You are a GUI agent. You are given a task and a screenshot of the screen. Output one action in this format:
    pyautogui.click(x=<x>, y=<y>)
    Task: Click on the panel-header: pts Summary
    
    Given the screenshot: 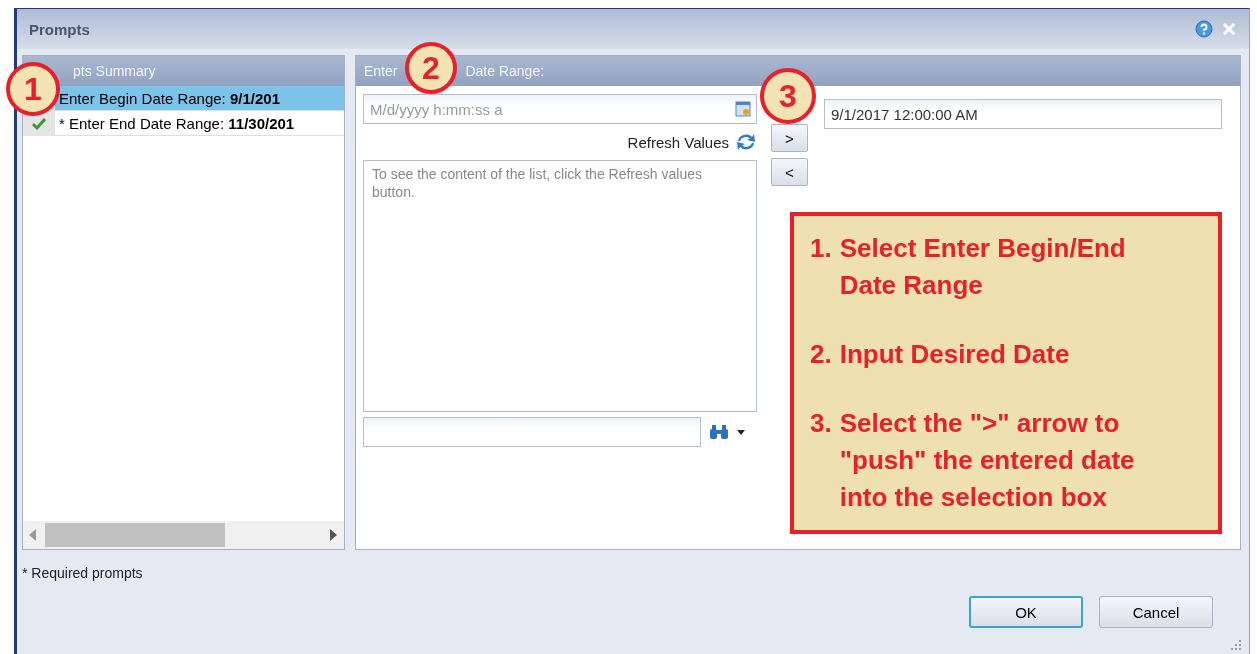 What is the action you would take?
    pyautogui.click(x=114, y=71)
    